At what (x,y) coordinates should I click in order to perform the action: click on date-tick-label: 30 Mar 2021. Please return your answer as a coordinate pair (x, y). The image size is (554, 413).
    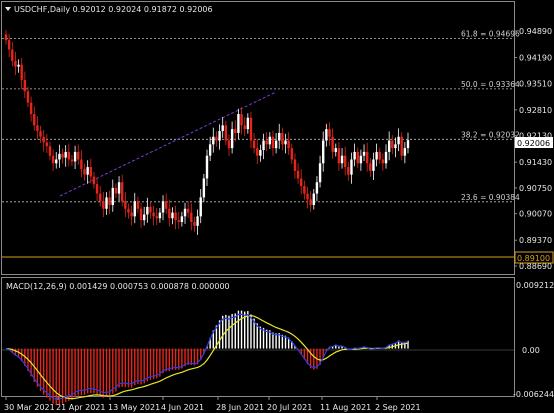
    Looking at the image, I should click on (29, 407).